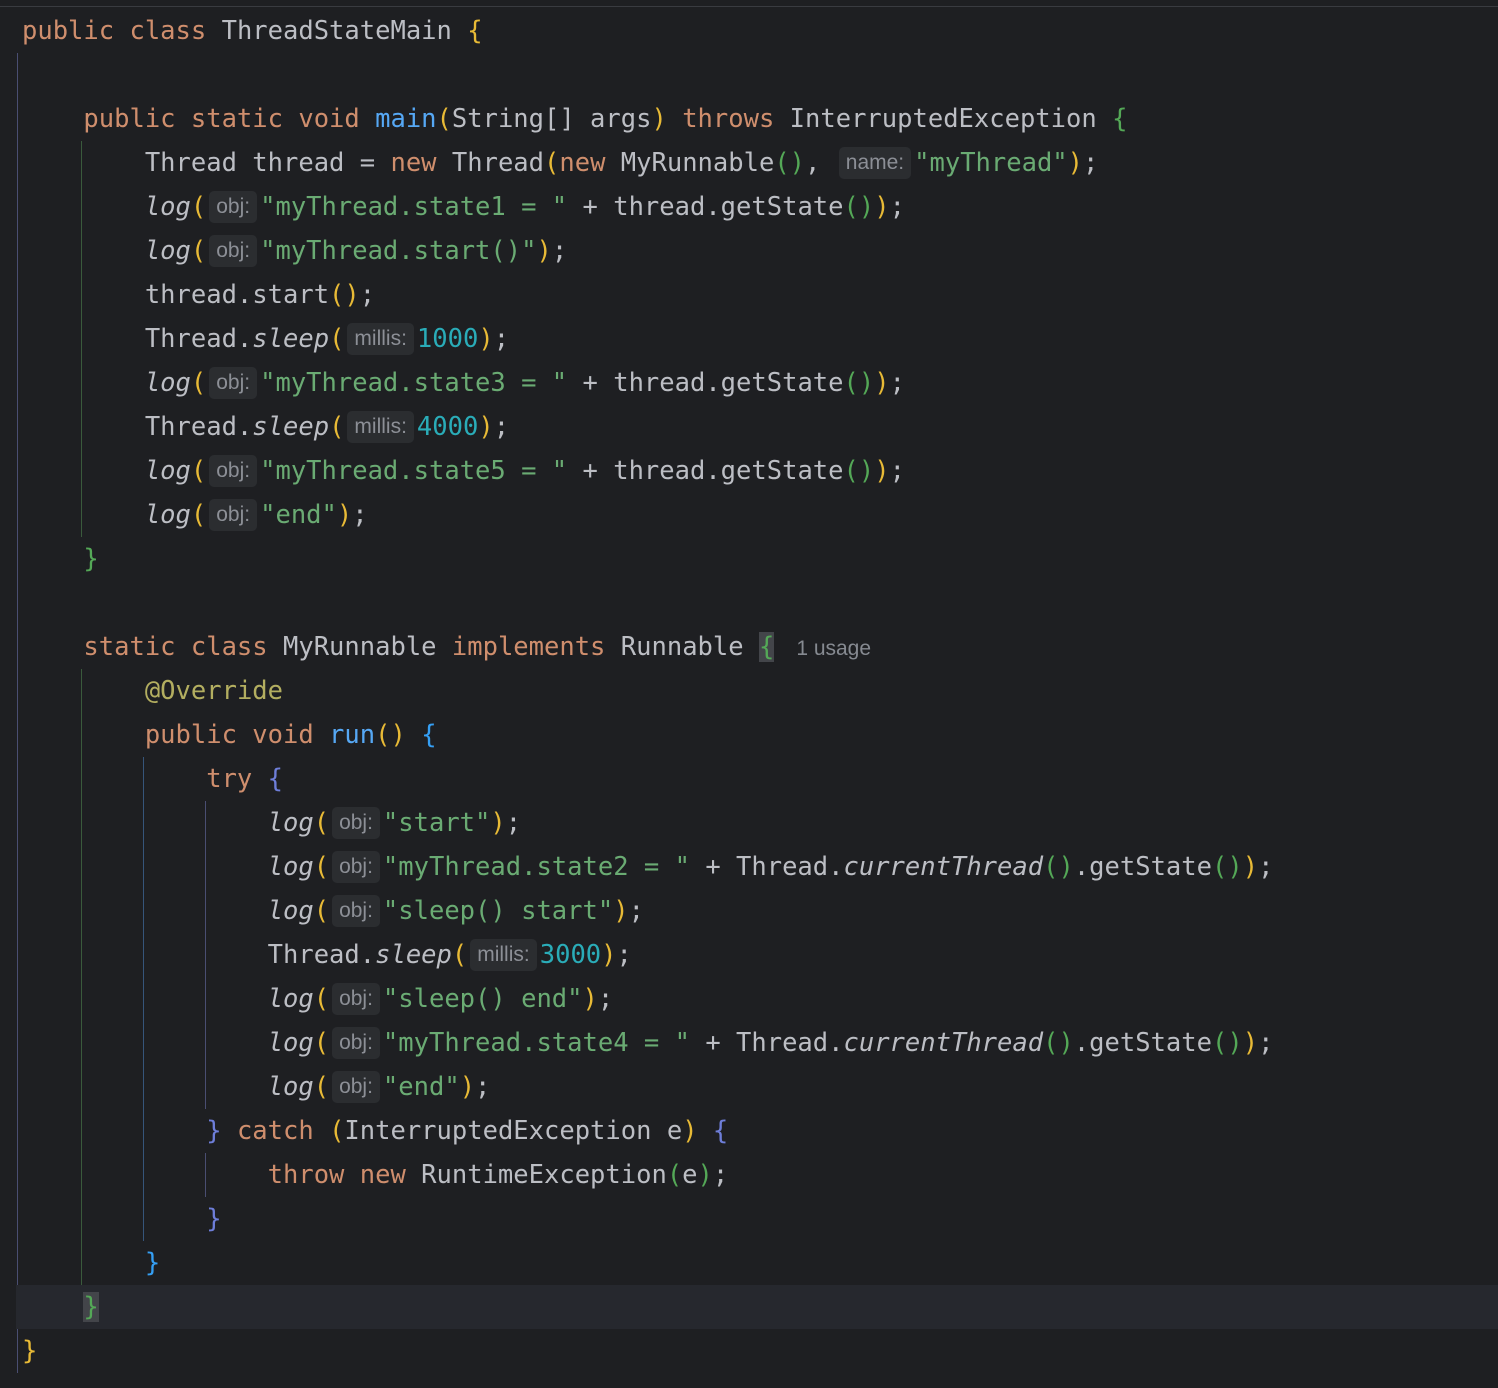  Describe the element at coordinates (833, 648) in the screenshot. I see `usage-hint: 1 usage` at that location.